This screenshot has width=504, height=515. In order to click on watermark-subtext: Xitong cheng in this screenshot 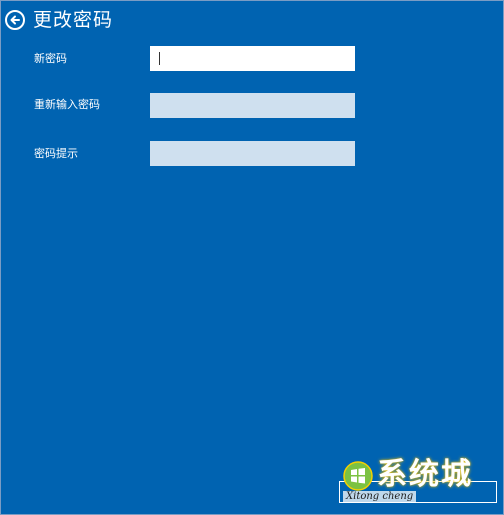, I will do `click(380, 497)`.